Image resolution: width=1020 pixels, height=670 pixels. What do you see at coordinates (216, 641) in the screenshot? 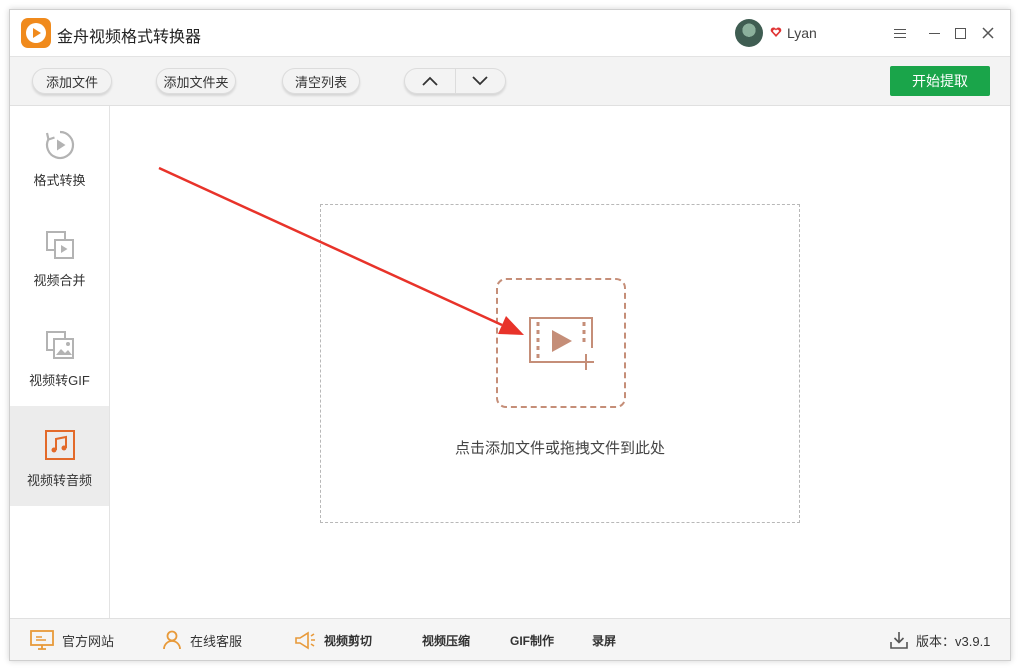
I see `online-support-label: 在线客服` at bounding box center [216, 641].